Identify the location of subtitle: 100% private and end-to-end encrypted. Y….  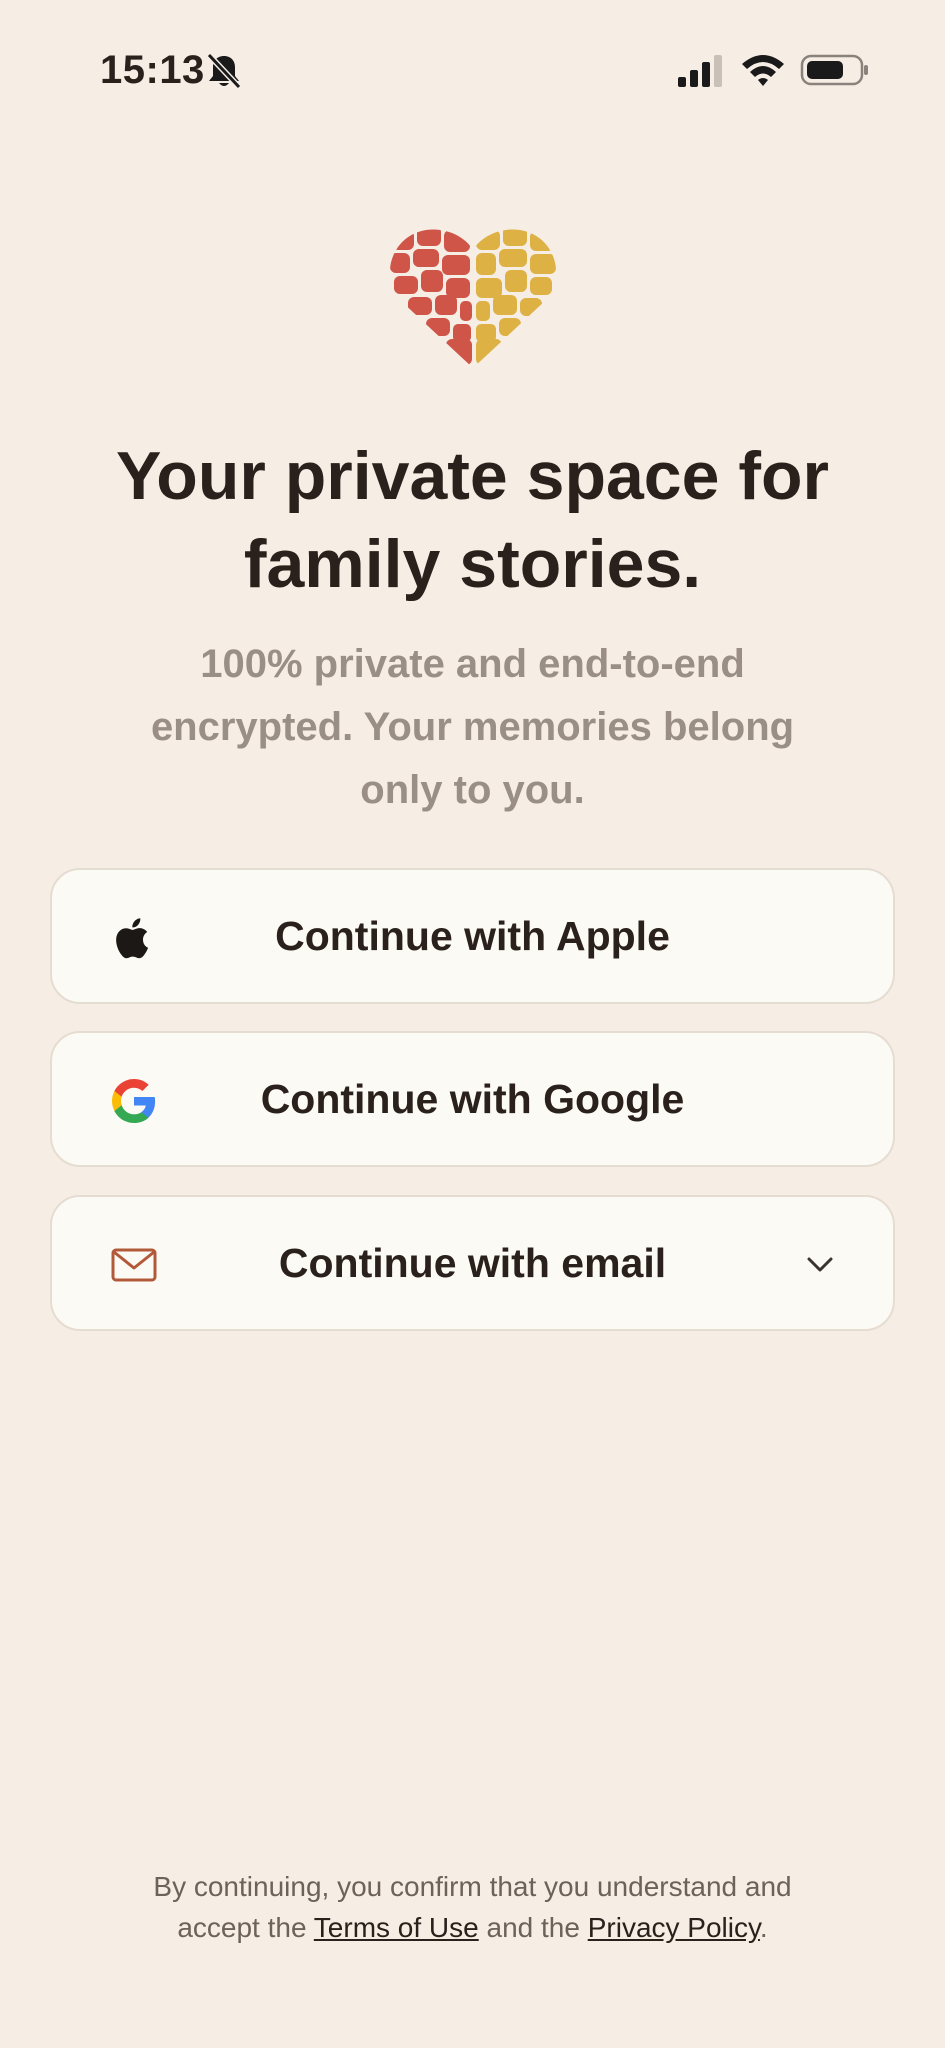
(472, 727).